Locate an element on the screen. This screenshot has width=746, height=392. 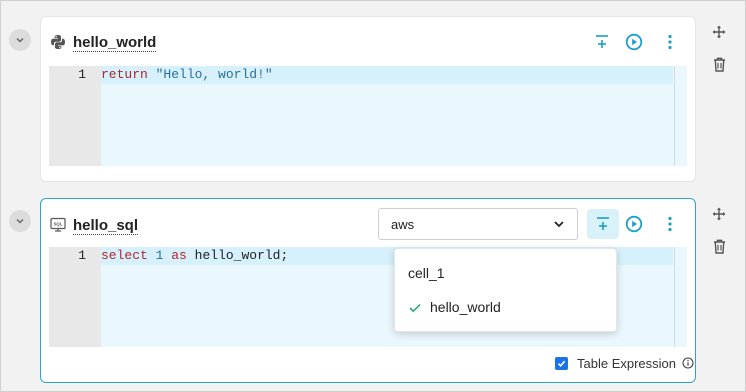
table-expression-checkbox is located at coordinates (561, 363).